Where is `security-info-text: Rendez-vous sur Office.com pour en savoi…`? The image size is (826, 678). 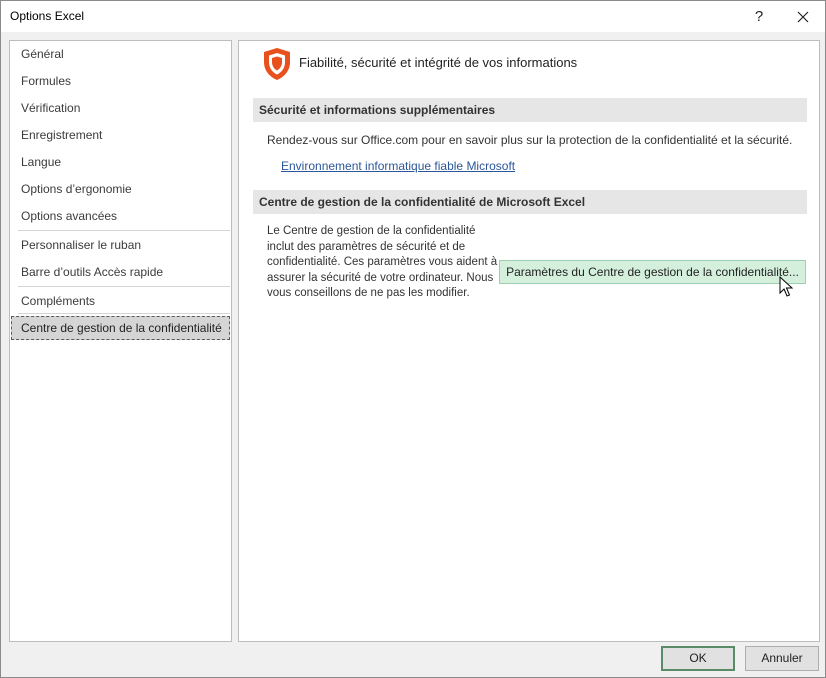 security-info-text: Rendez-vous sur Office.com pour en savoi… is located at coordinates (530, 140).